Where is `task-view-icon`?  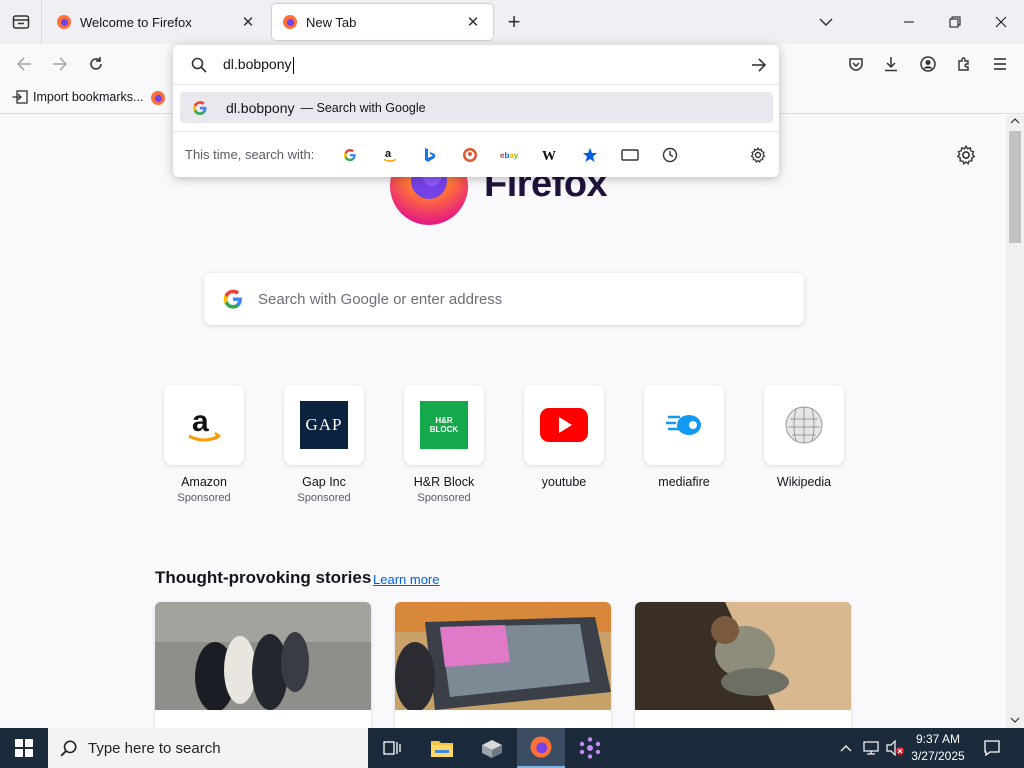 task-view-icon is located at coordinates (392, 748).